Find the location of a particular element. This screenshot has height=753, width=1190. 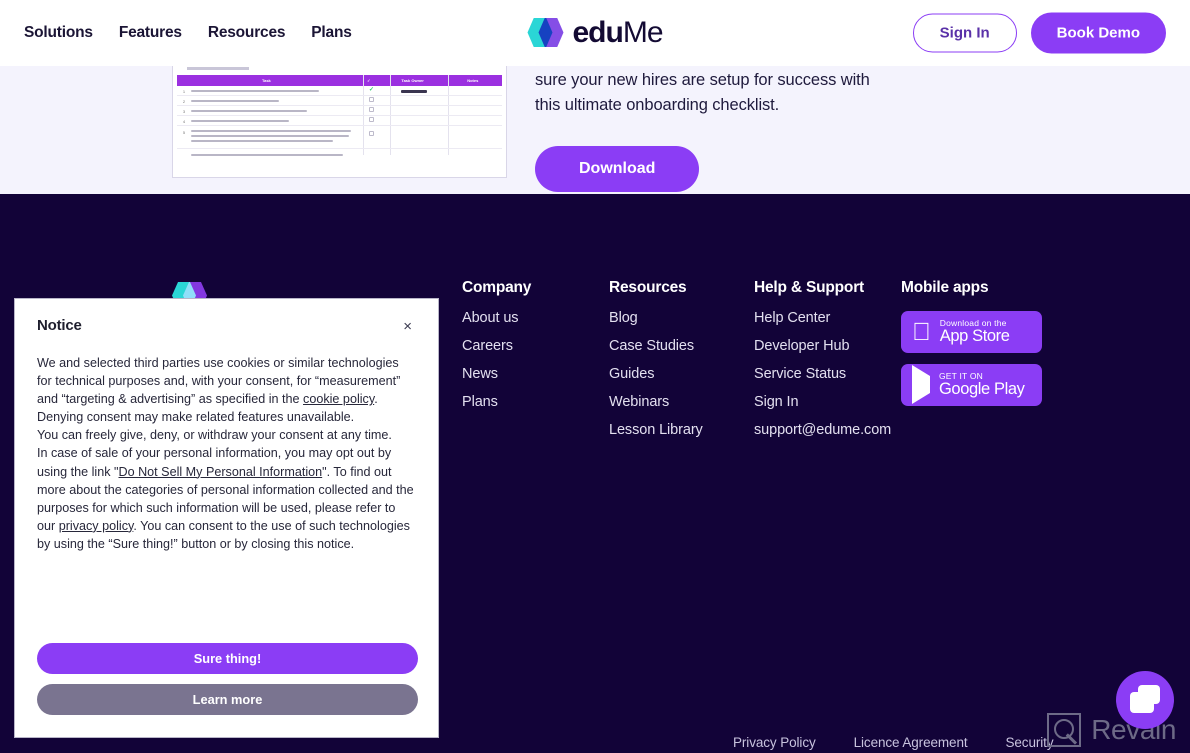

footer-link-case-studies: Case Studies is located at coordinates (681, 346).